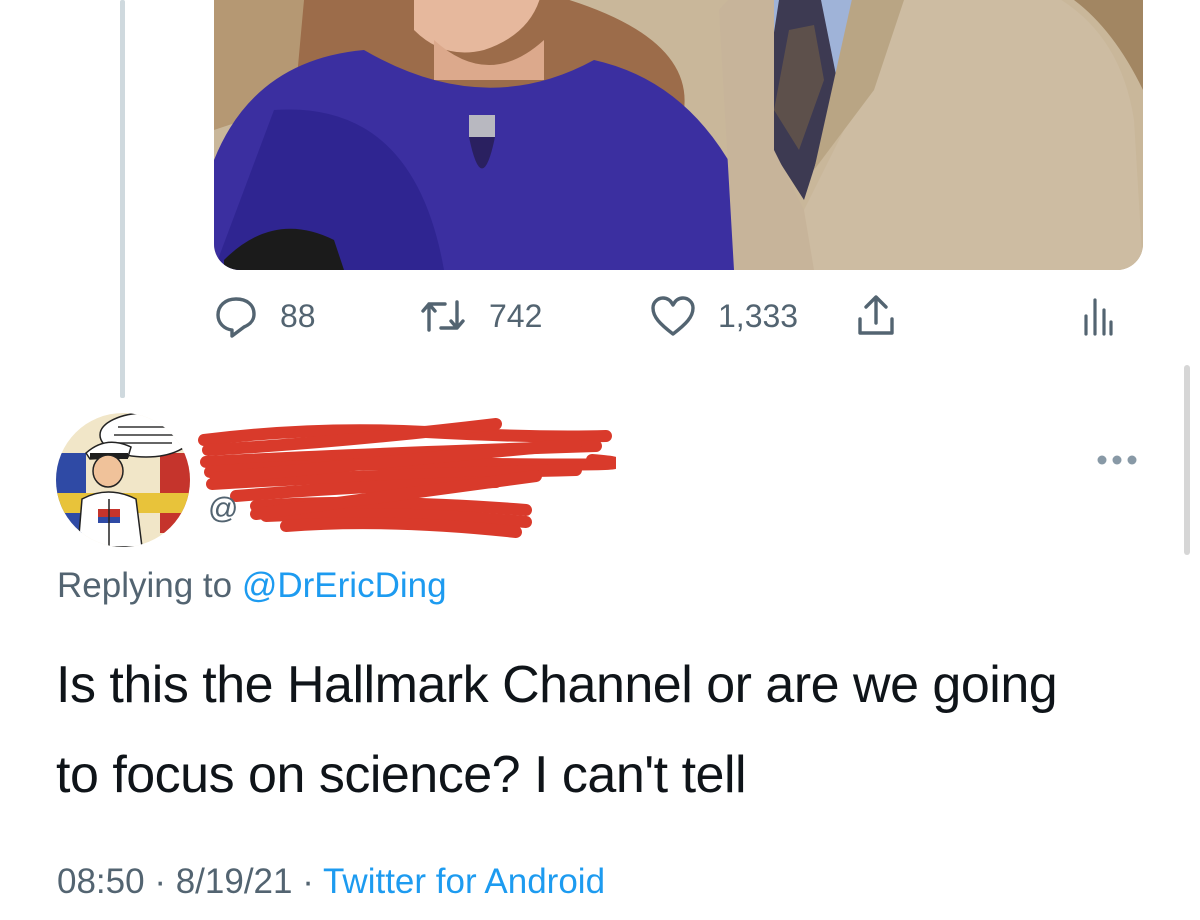 Image resolution: width=1200 pixels, height=920 pixels. What do you see at coordinates (265, 316) in the screenshot?
I see `reply-button: 88` at bounding box center [265, 316].